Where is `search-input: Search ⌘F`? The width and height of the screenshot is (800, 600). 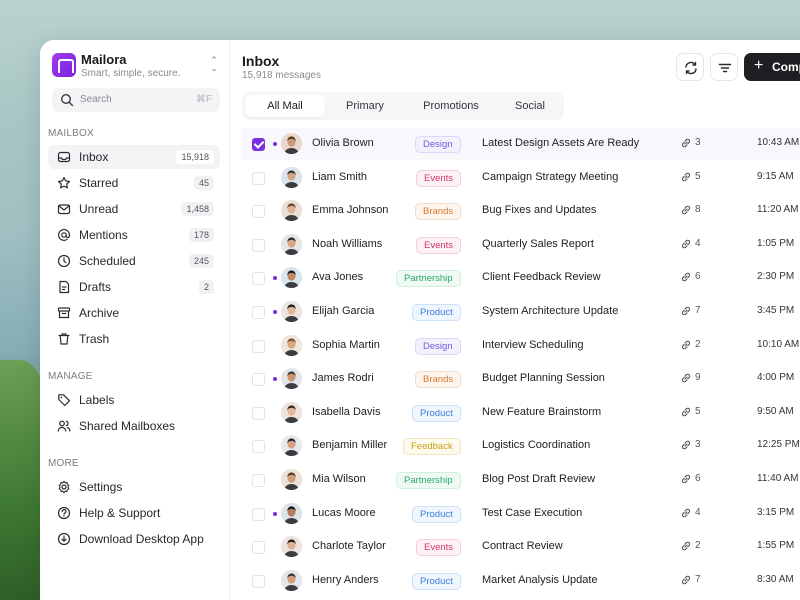 search-input: Search ⌘F is located at coordinates (136, 100).